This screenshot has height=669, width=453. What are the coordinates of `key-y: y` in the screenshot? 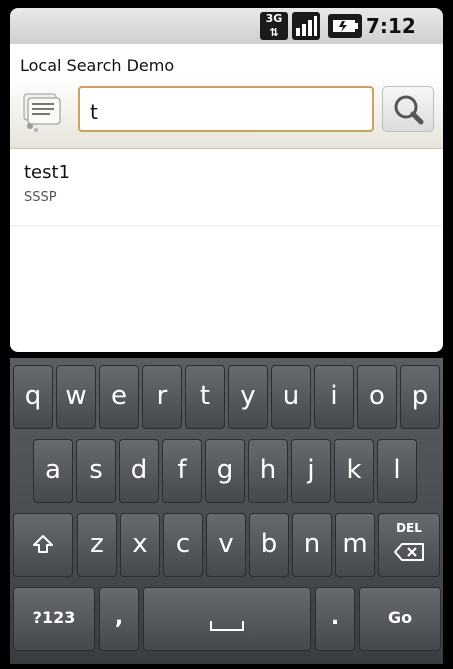 It's located at (248, 397).